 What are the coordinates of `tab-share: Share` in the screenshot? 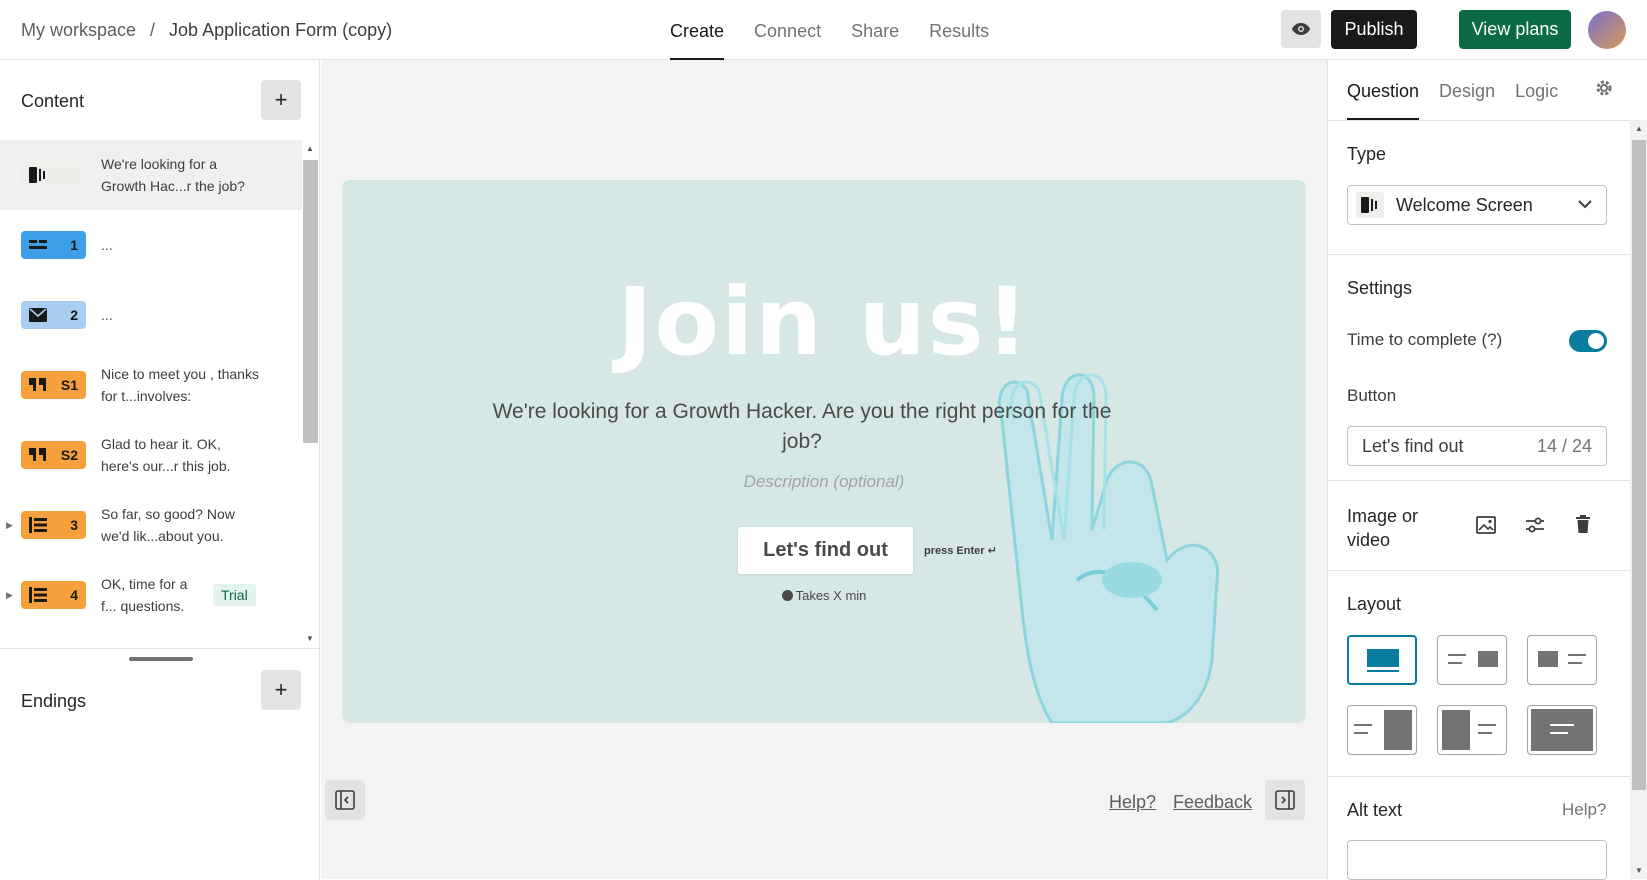 It's located at (875, 30).